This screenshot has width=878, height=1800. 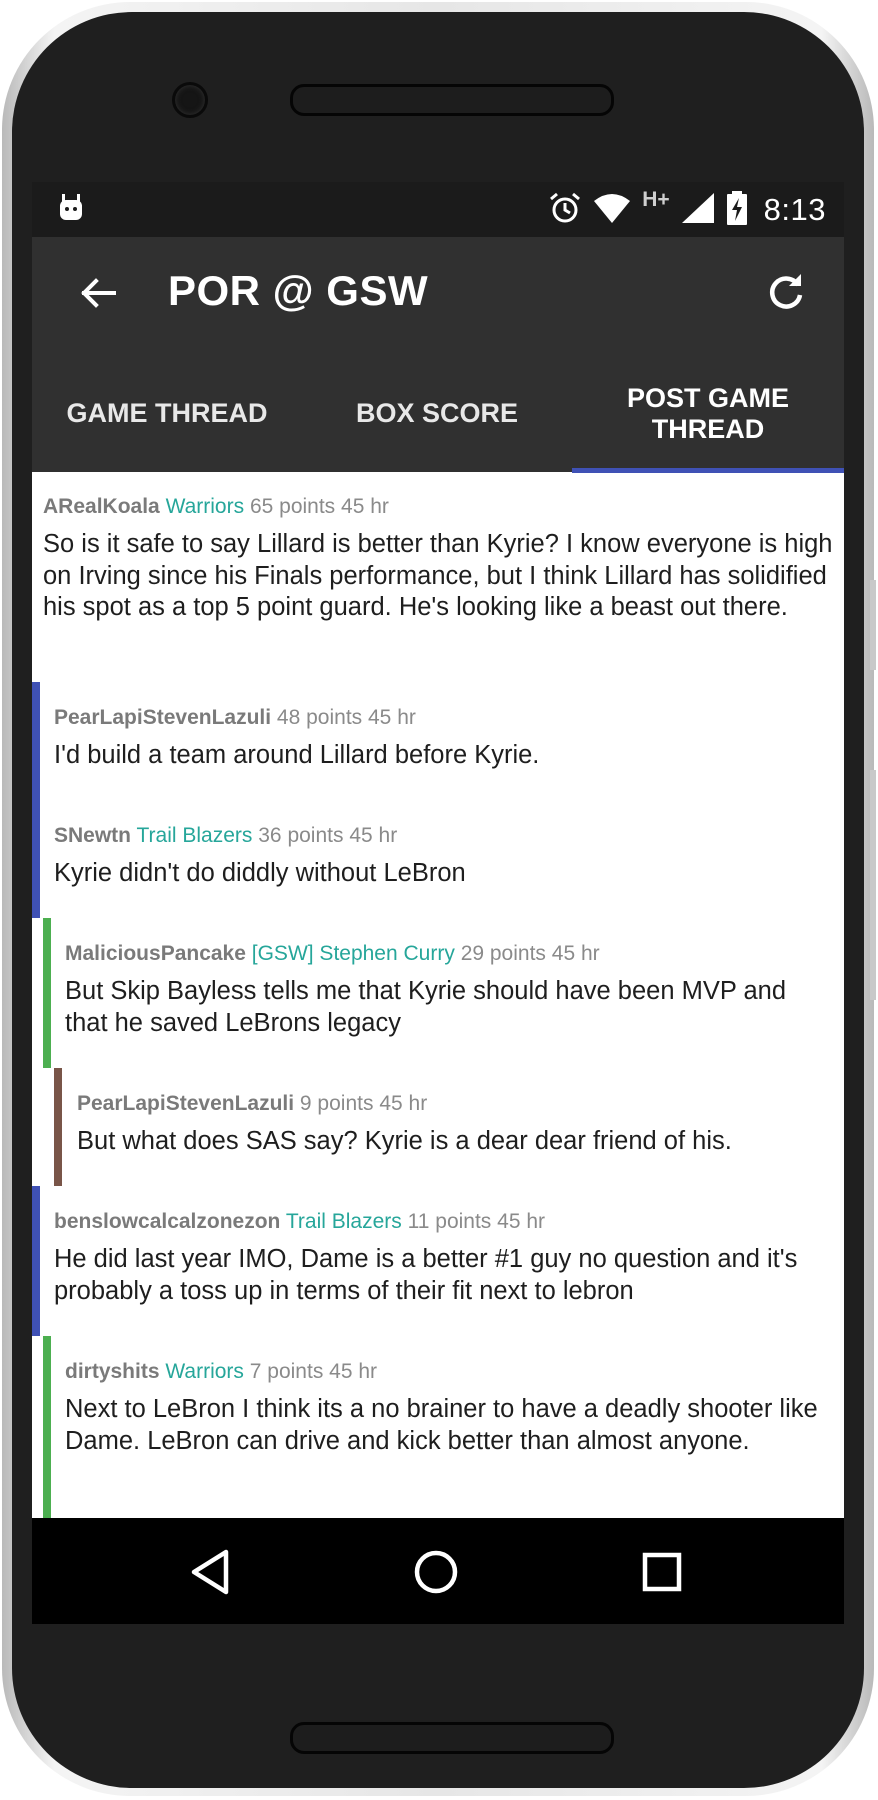 I want to click on comment-body: Kyrie didn't do diddly without LeBron, so click(x=260, y=873).